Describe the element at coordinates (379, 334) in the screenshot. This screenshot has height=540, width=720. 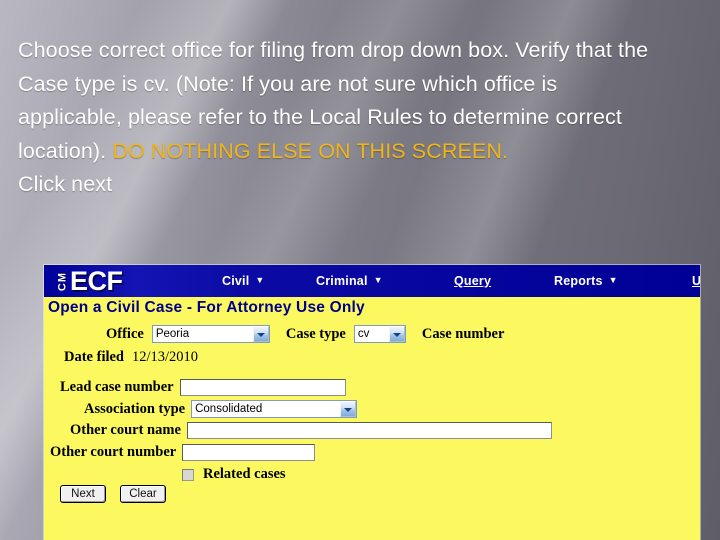
I see `case-type-select: cv` at that location.